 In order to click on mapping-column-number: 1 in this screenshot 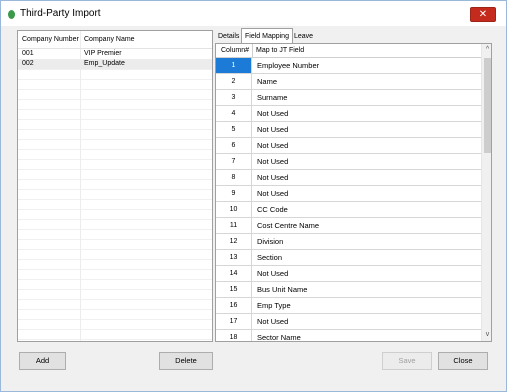, I will do `click(234, 65)`.